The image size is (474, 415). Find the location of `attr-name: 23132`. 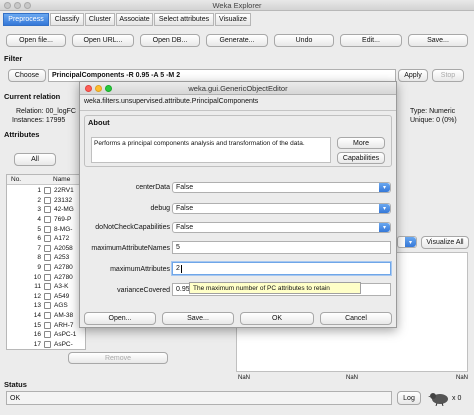

attr-name: 23132 is located at coordinates (63, 200).